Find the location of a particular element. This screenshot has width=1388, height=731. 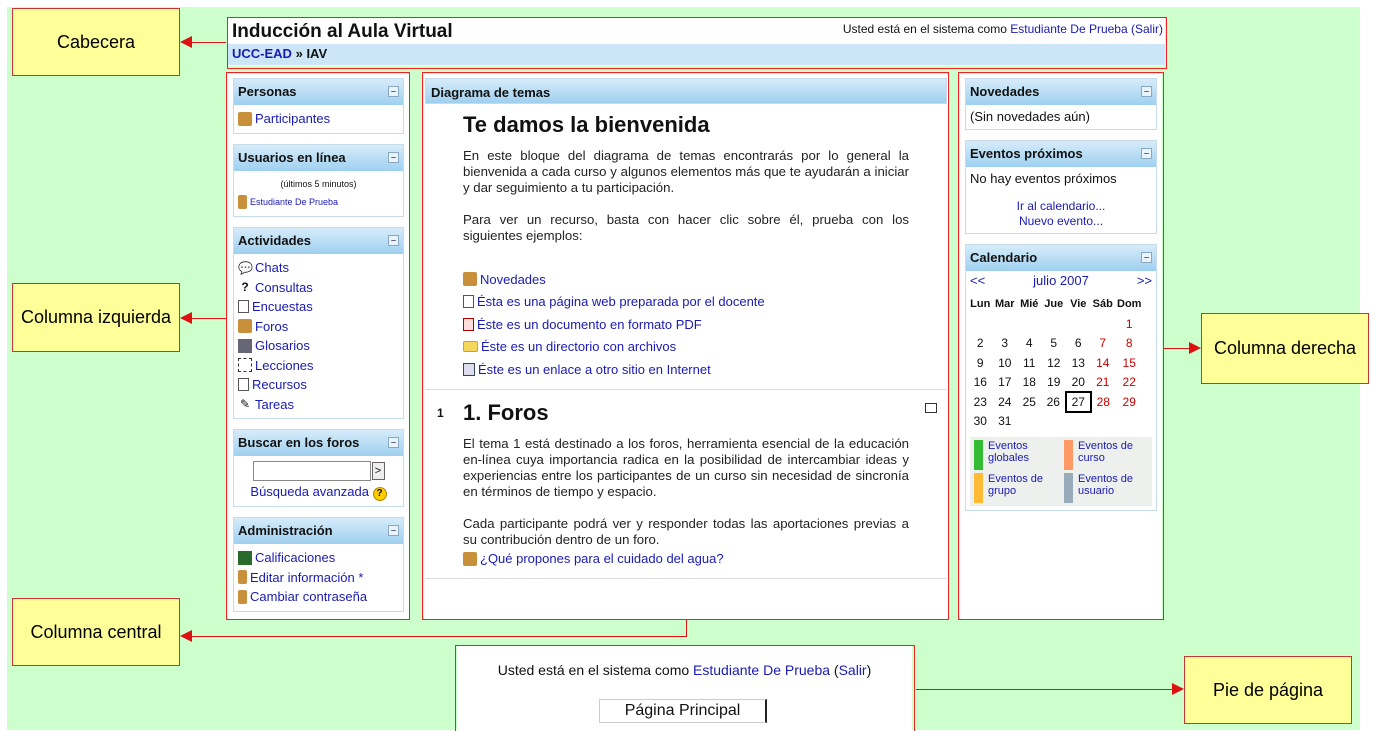

calendar-day: 9 is located at coordinates (980, 363).